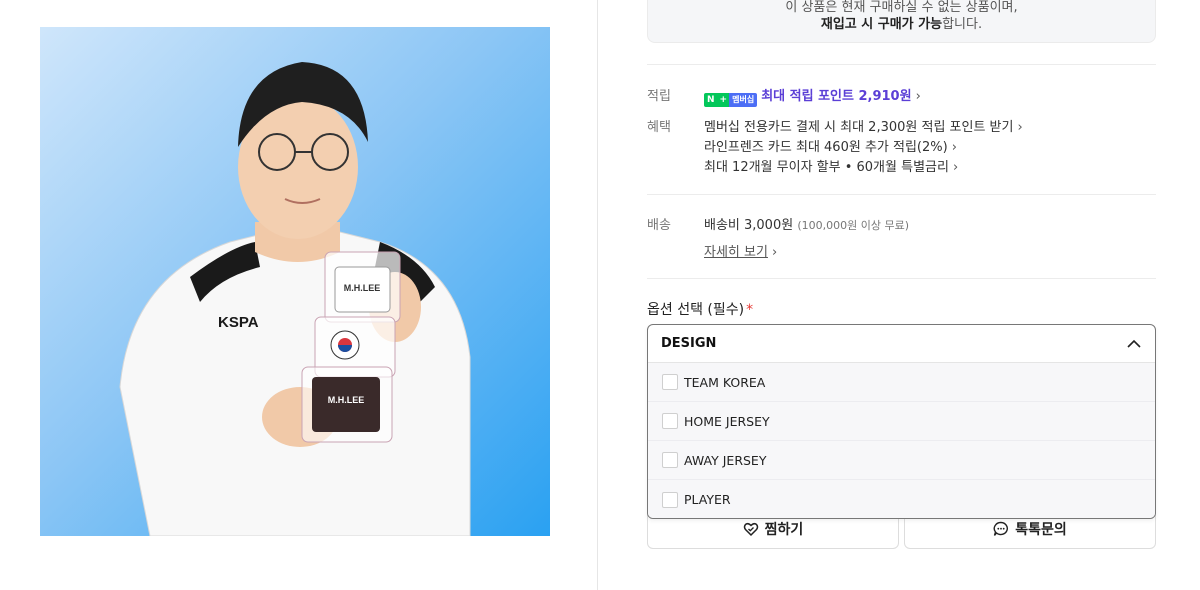 The image size is (1200, 590). Describe the element at coordinates (859, 127) in the screenshot. I see `benefit-text-1: 멤버십 전용카드 결제 시 최대 2,300원 적립 포인트 받기` at that location.